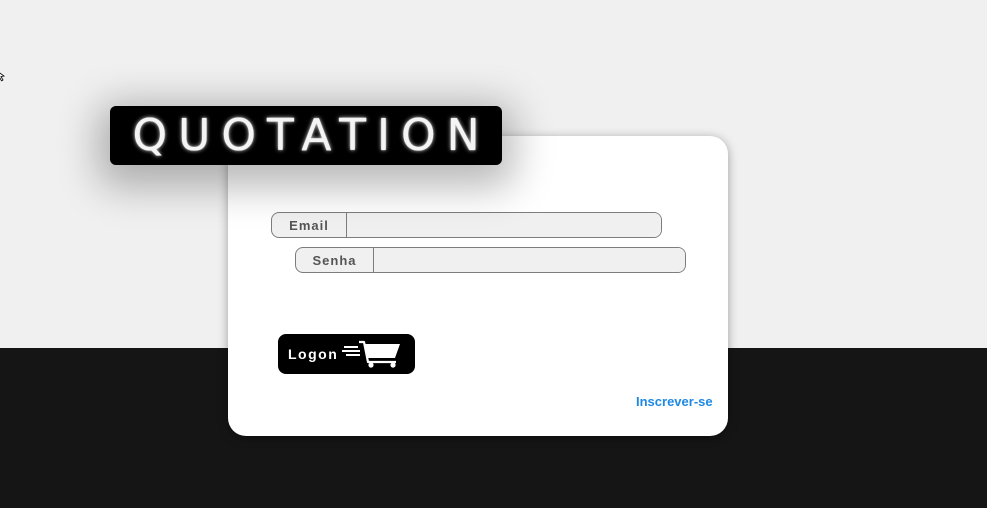 This screenshot has width=987, height=508. What do you see at coordinates (309, 225) in the screenshot?
I see `email-label: Email` at bounding box center [309, 225].